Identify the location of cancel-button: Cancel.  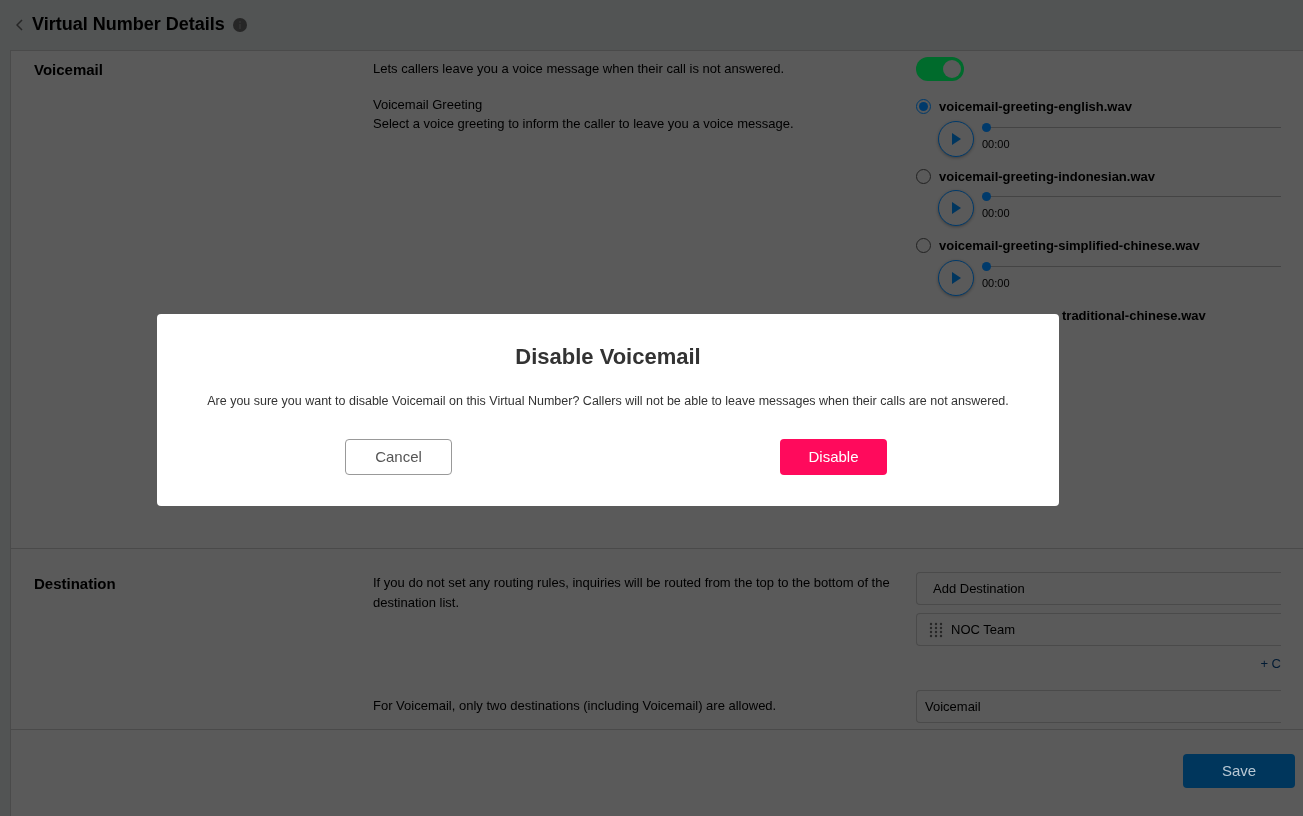
(398, 457).